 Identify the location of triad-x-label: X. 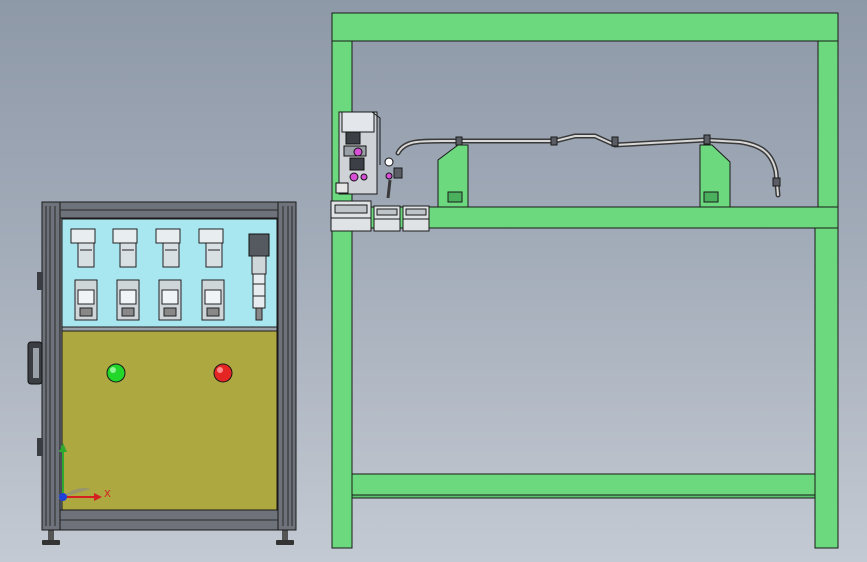
(107, 494).